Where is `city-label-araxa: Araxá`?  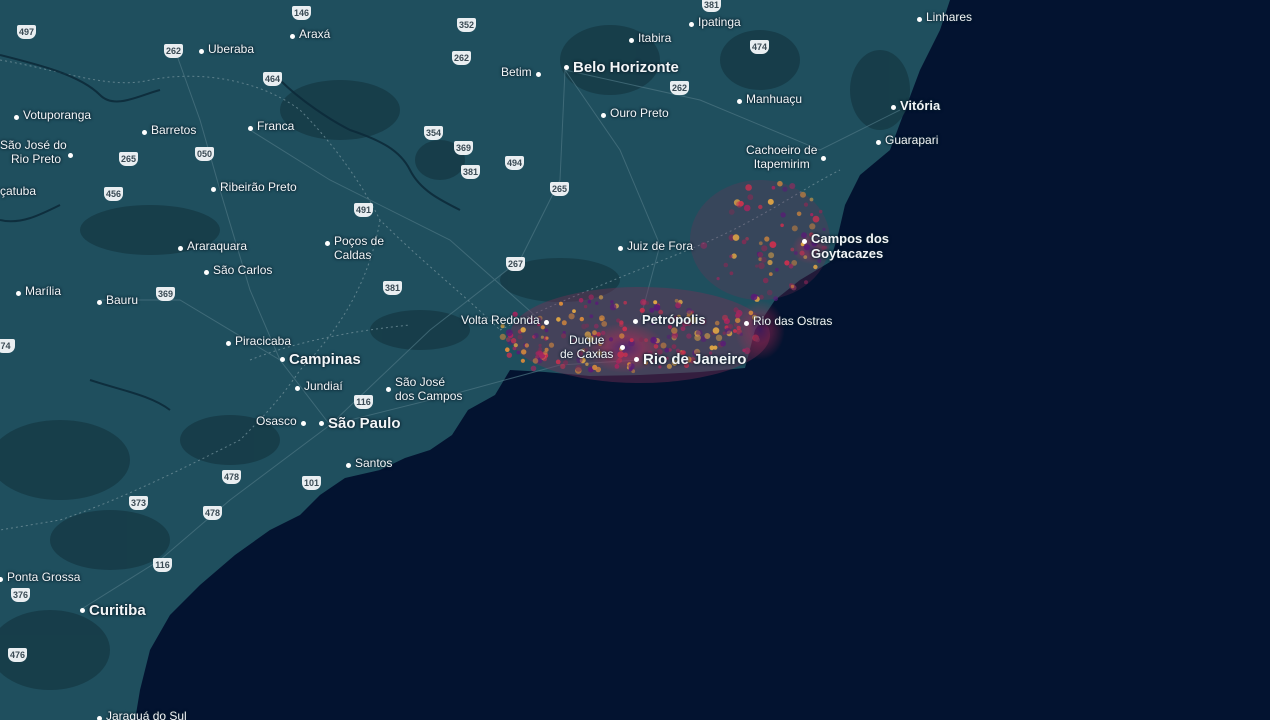 city-label-araxa: Araxá is located at coordinates (310, 34).